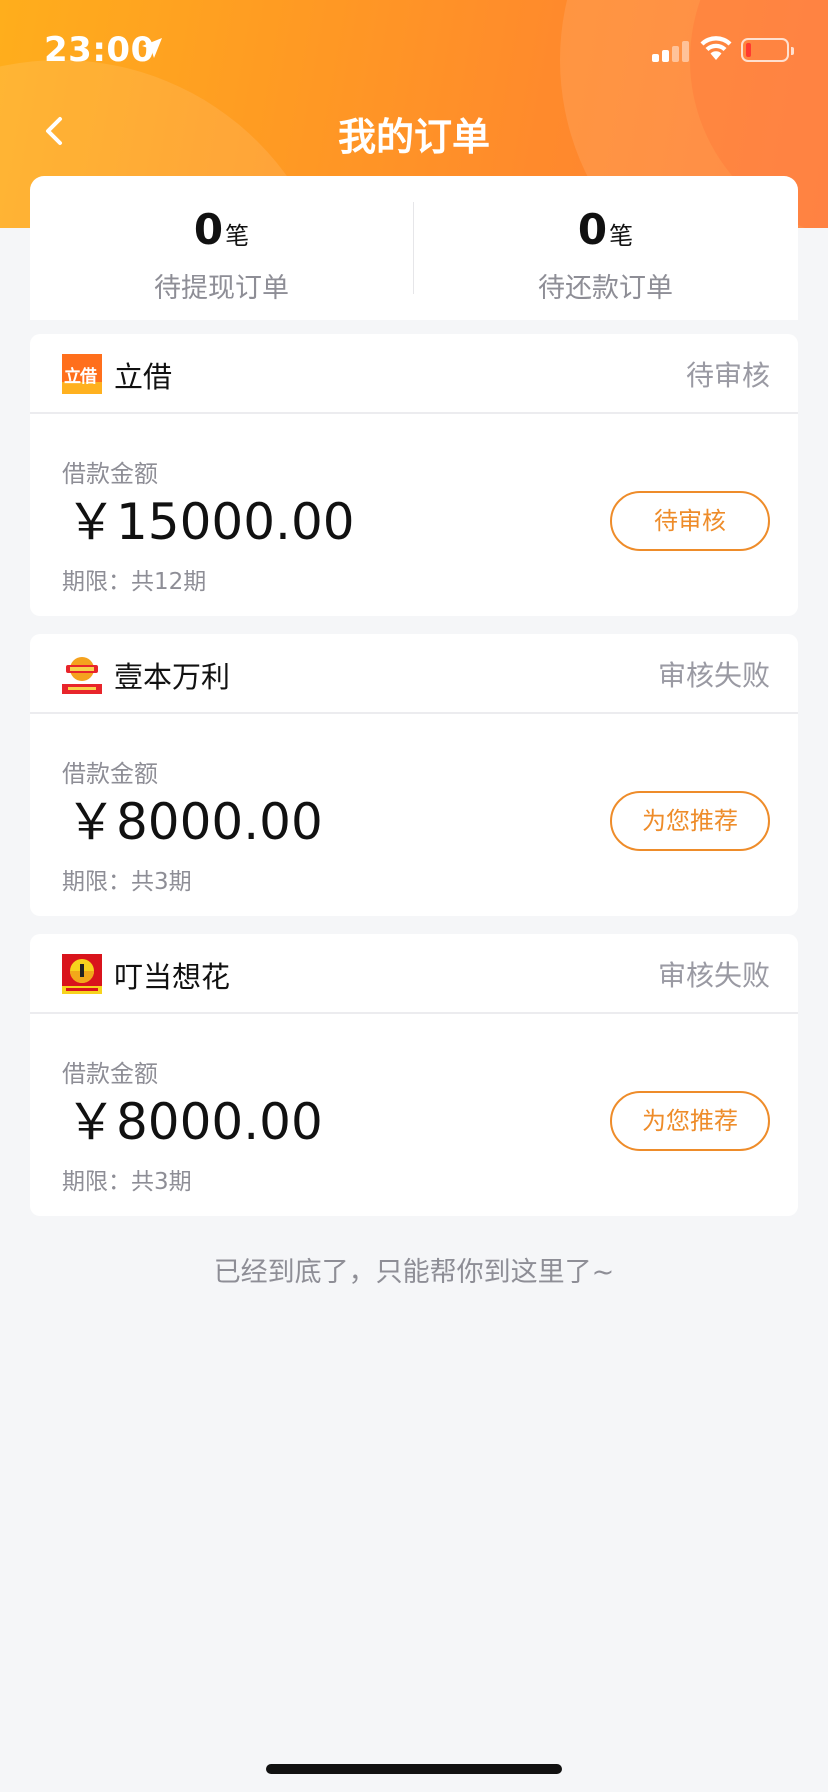 The height and width of the screenshot is (1792, 828). What do you see at coordinates (672, 51) in the screenshot?
I see `cellular-signal-icon` at bounding box center [672, 51].